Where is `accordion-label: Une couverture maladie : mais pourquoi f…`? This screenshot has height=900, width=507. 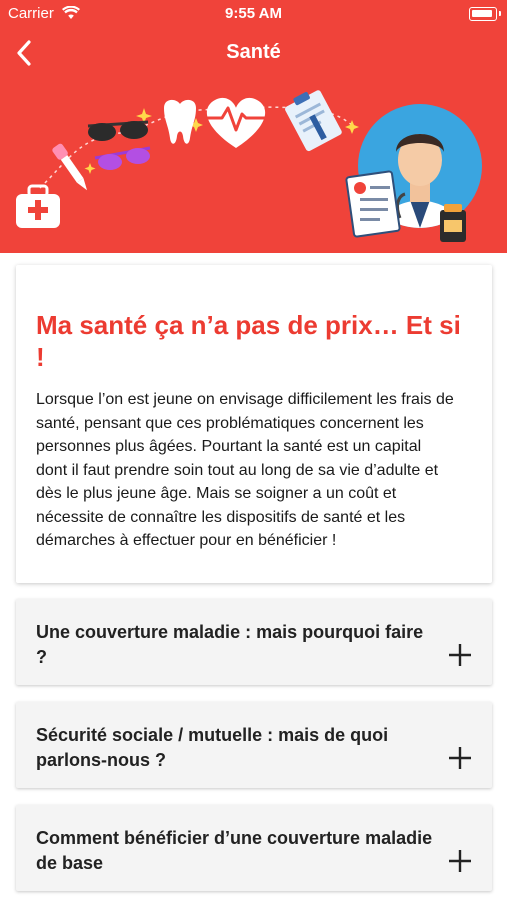
accordion-label: Une couverture maladie : mais pourquoi f… is located at coordinates (230, 644).